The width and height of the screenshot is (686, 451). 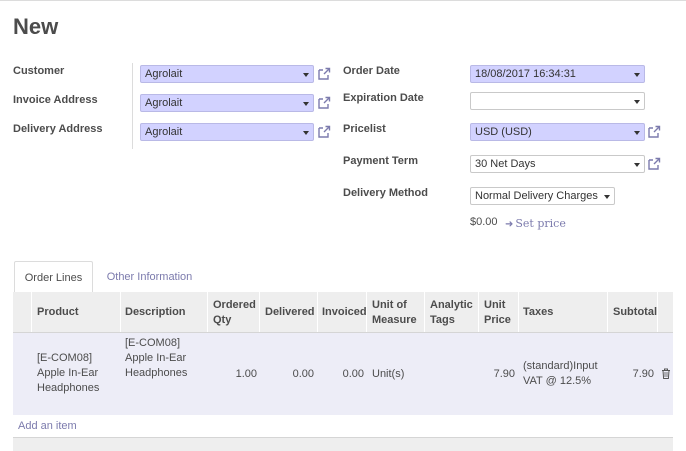 What do you see at coordinates (451, 313) in the screenshot?
I see `header-analytic-tags: Analytic Tags` at bounding box center [451, 313].